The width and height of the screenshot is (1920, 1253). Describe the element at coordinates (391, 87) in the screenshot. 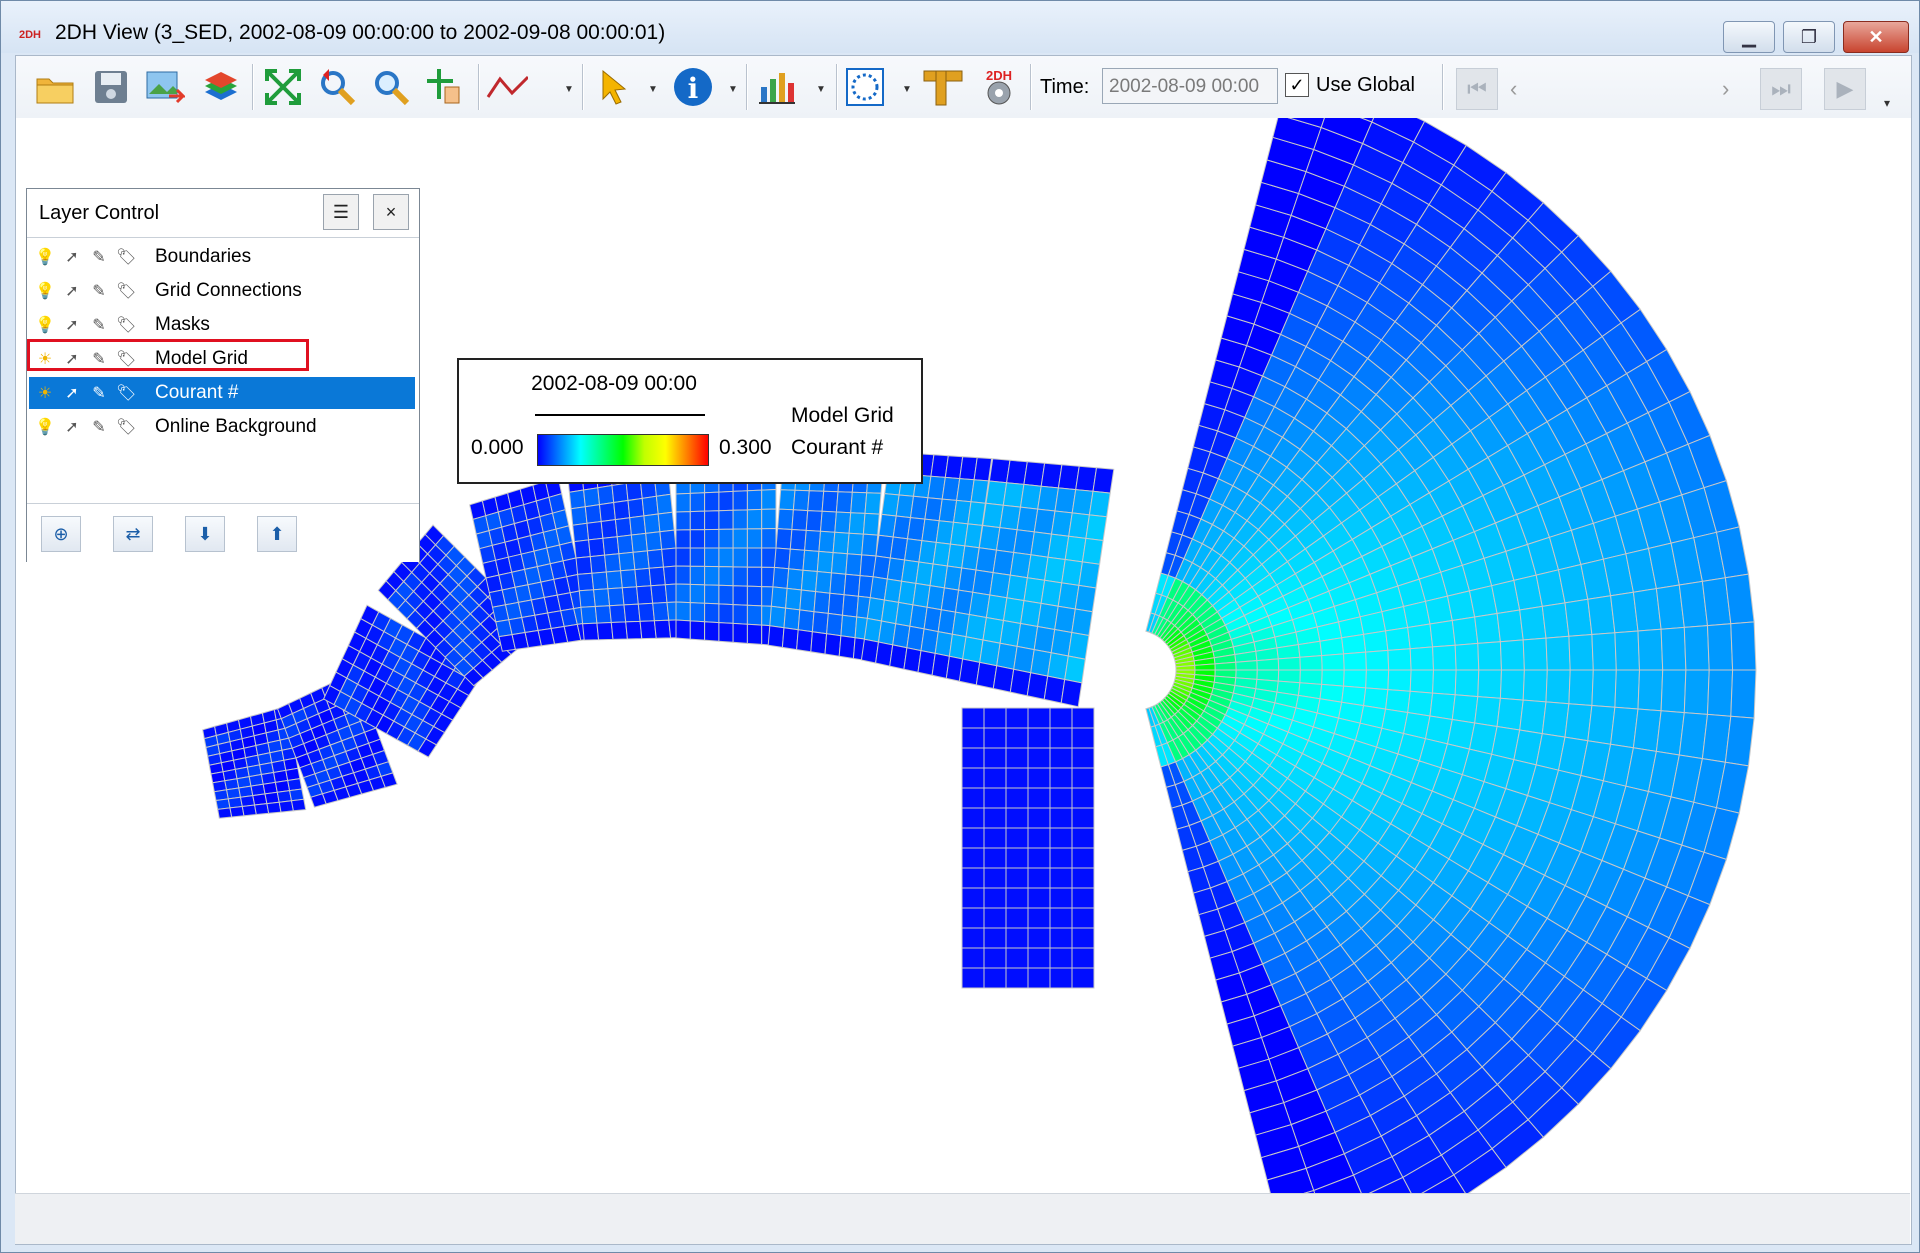

I see `zoom-window-icon` at that location.